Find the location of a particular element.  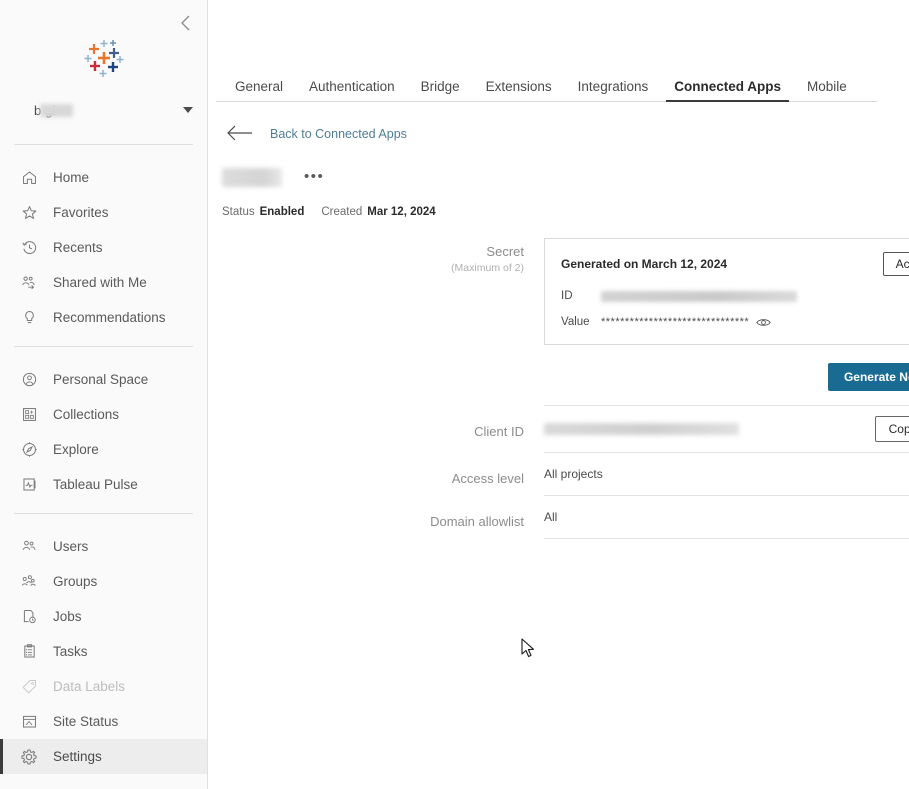

site-status-icon is located at coordinates (29, 722).